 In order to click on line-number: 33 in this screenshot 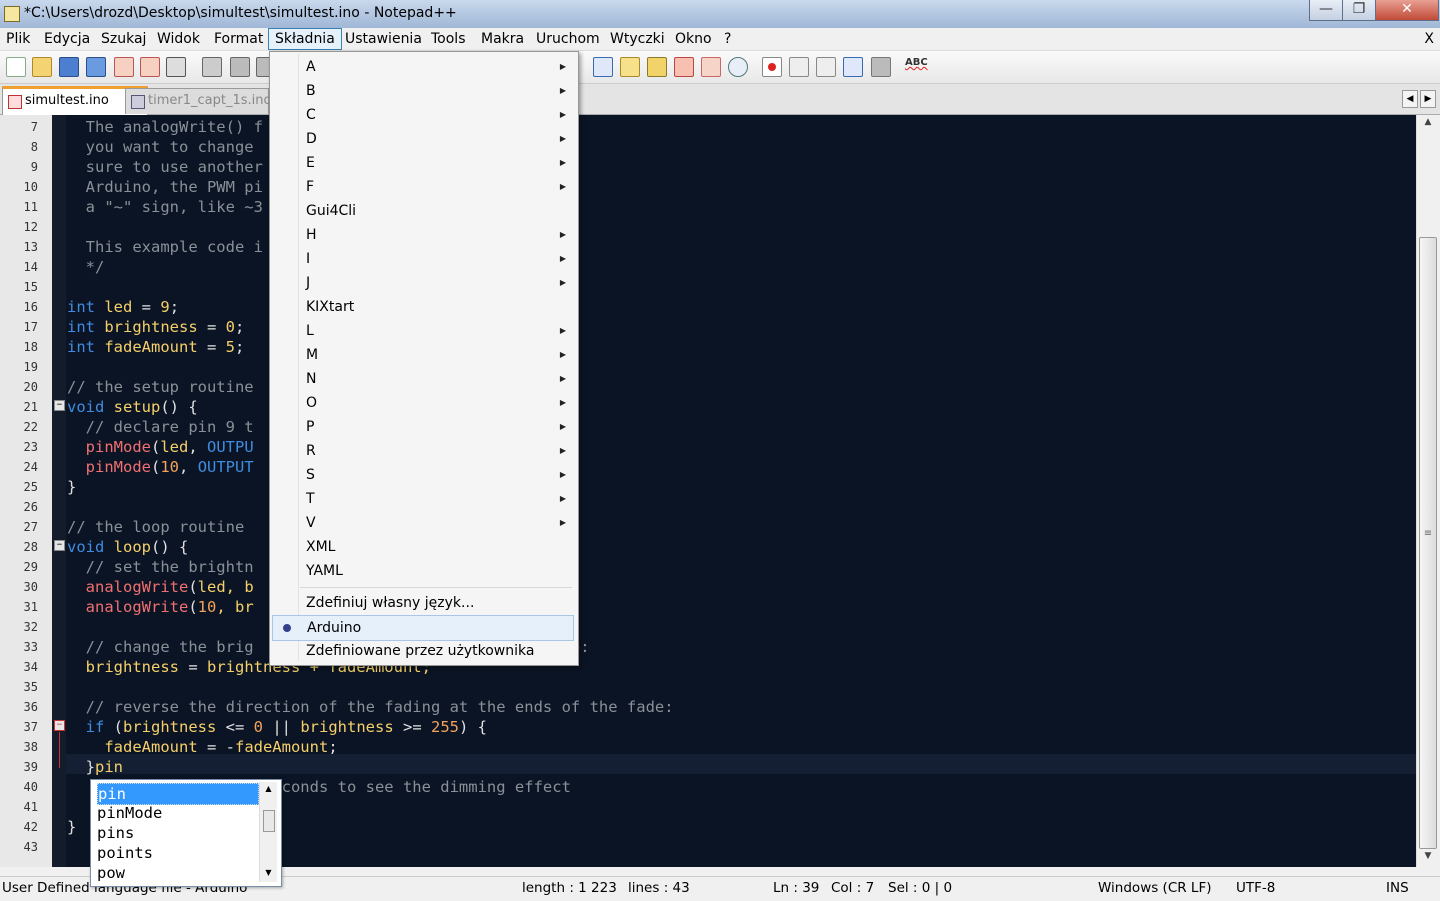, I will do `click(30, 647)`.